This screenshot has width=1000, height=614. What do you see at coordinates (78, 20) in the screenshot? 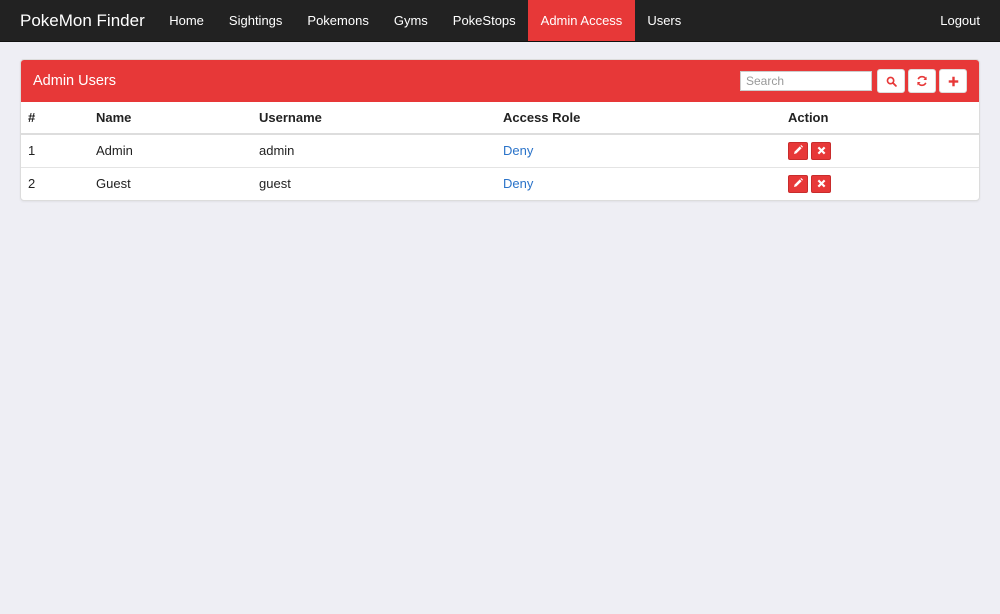
I see `brand-title: PokeMon Finder` at bounding box center [78, 20].